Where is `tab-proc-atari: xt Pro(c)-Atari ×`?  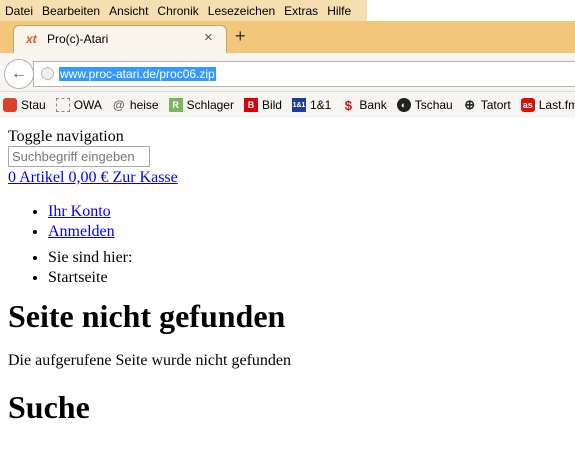
tab-proc-atari: xt Pro(c)-Atari × is located at coordinates (120, 39).